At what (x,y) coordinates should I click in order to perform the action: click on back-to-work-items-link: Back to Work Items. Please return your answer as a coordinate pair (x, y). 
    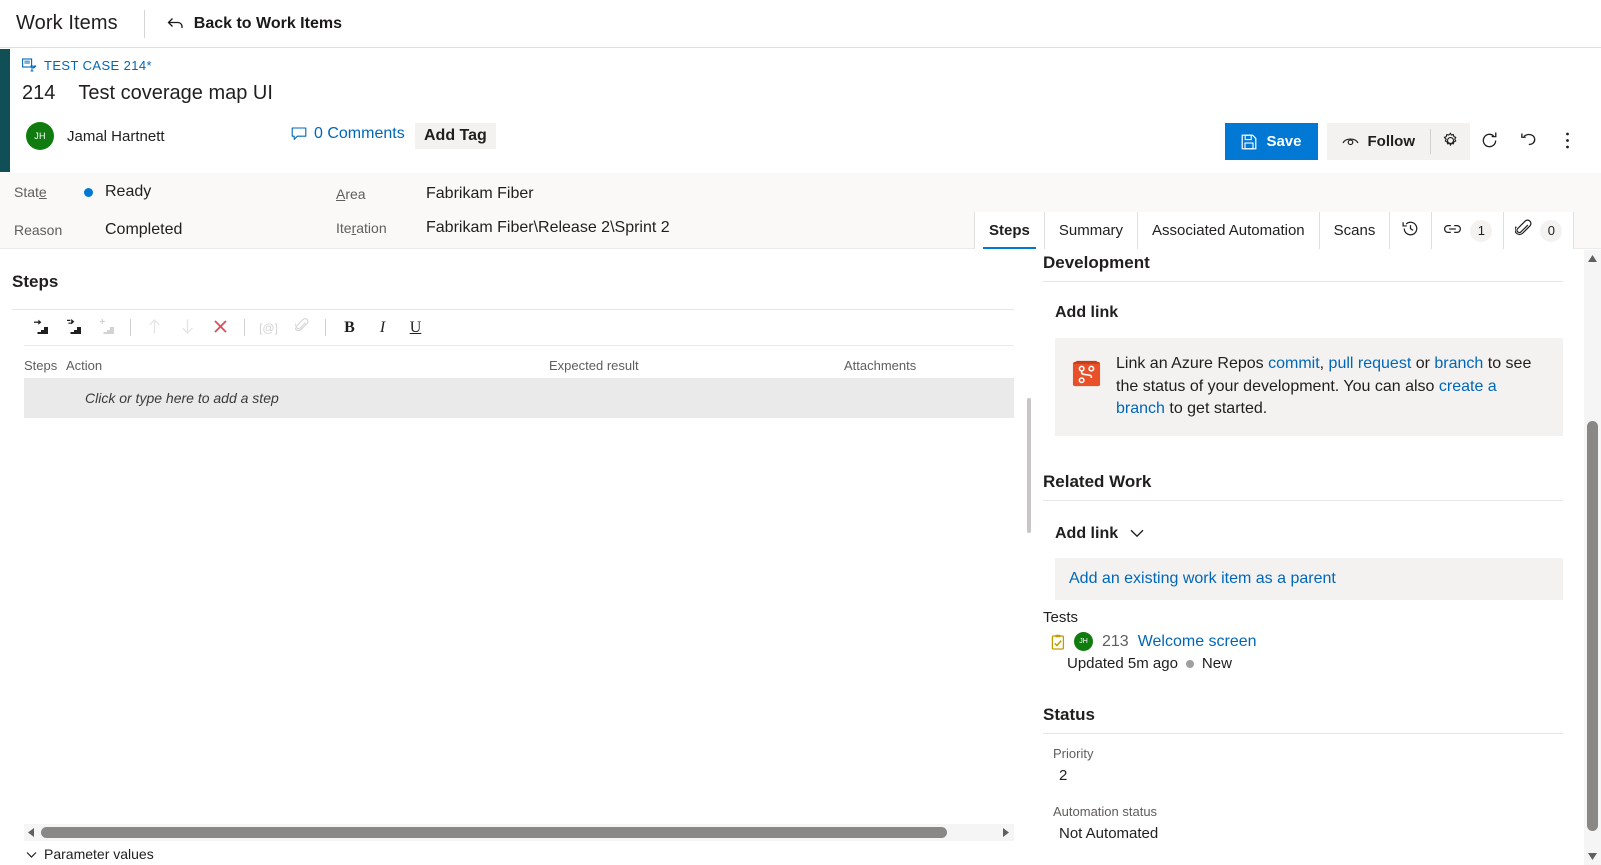
    Looking at the image, I should click on (254, 24).